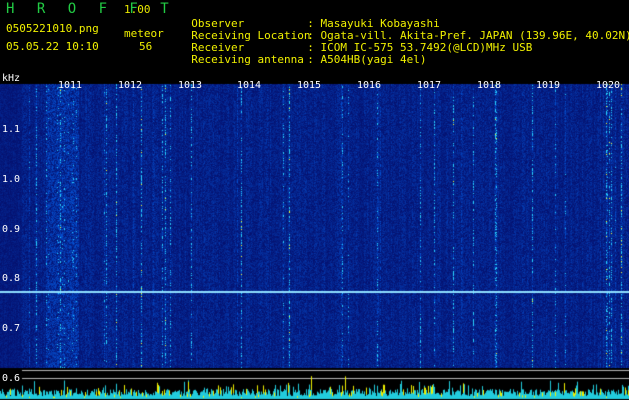 The width and height of the screenshot is (629, 400). Describe the element at coordinates (52, 28) in the screenshot. I see `filename: 0505221010.png` at that location.